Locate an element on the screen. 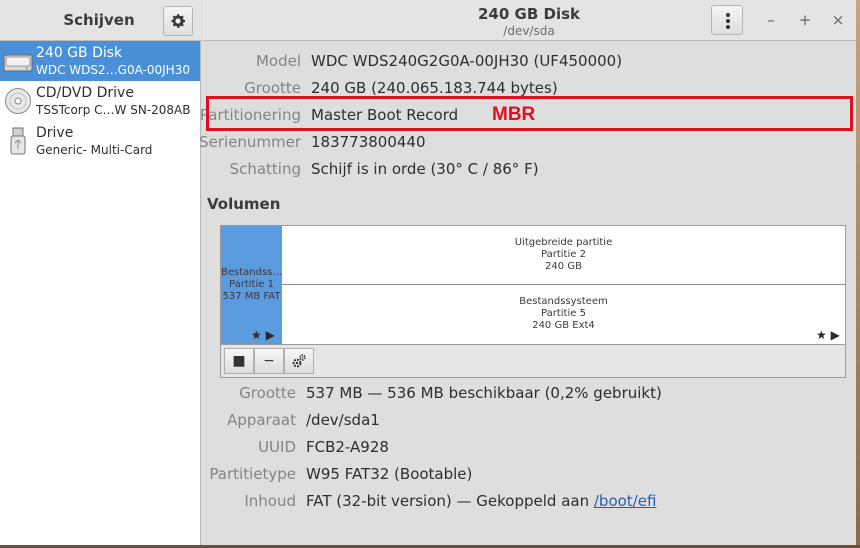 This screenshot has width=860, height=548. drive-name: Drive is located at coordinates (55, 133).